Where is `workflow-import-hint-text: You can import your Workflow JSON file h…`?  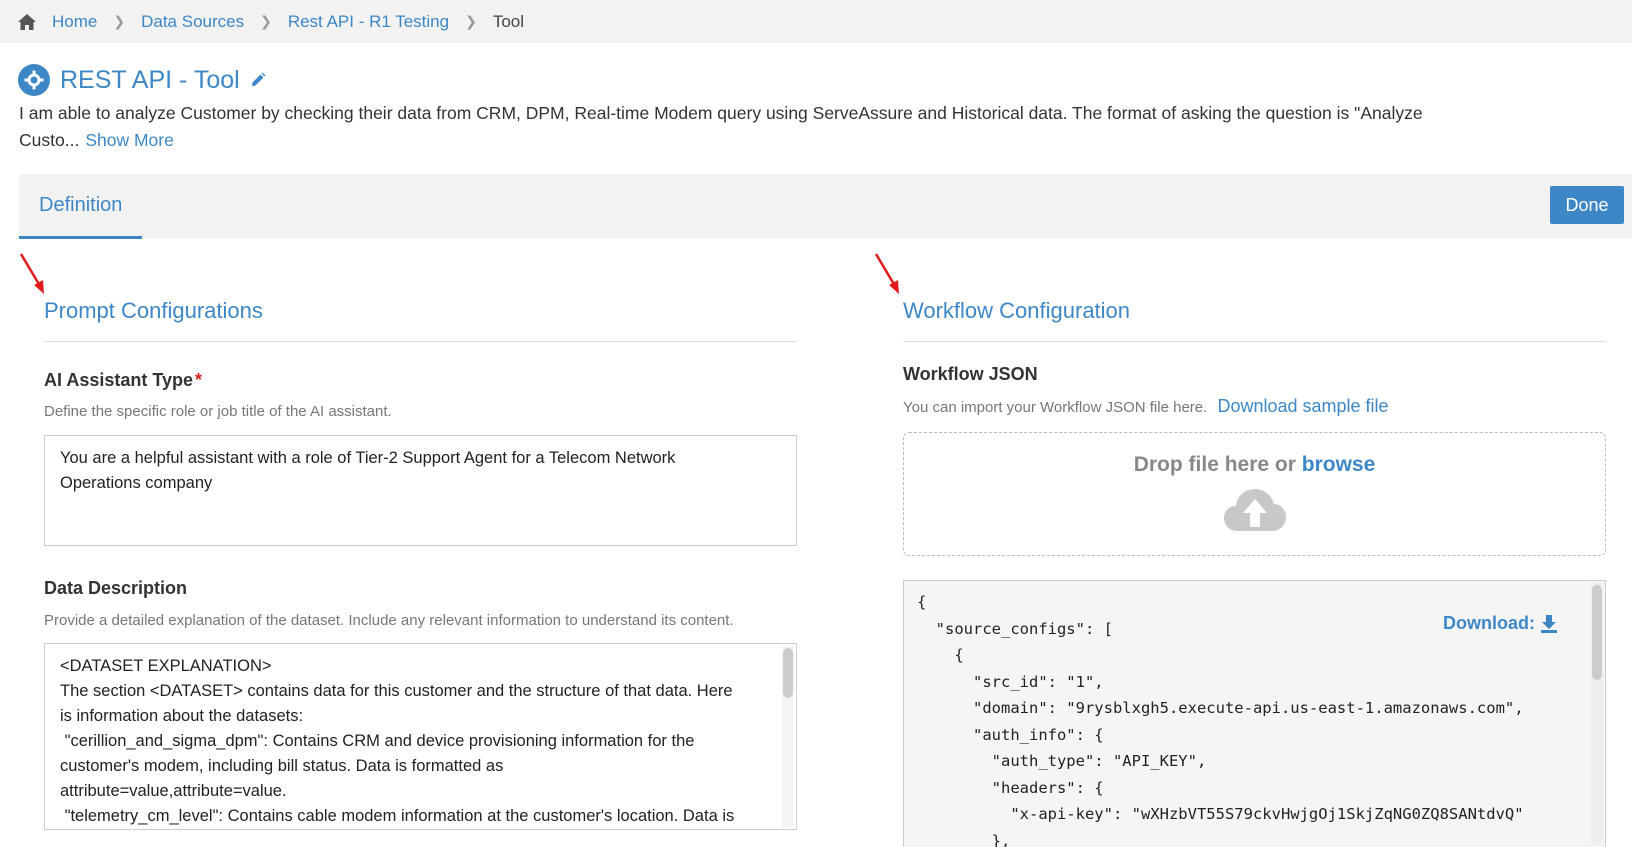 workflow-import-hint-text: You can import your Workflow JSON file h… is located at coordinates (1055, 407).